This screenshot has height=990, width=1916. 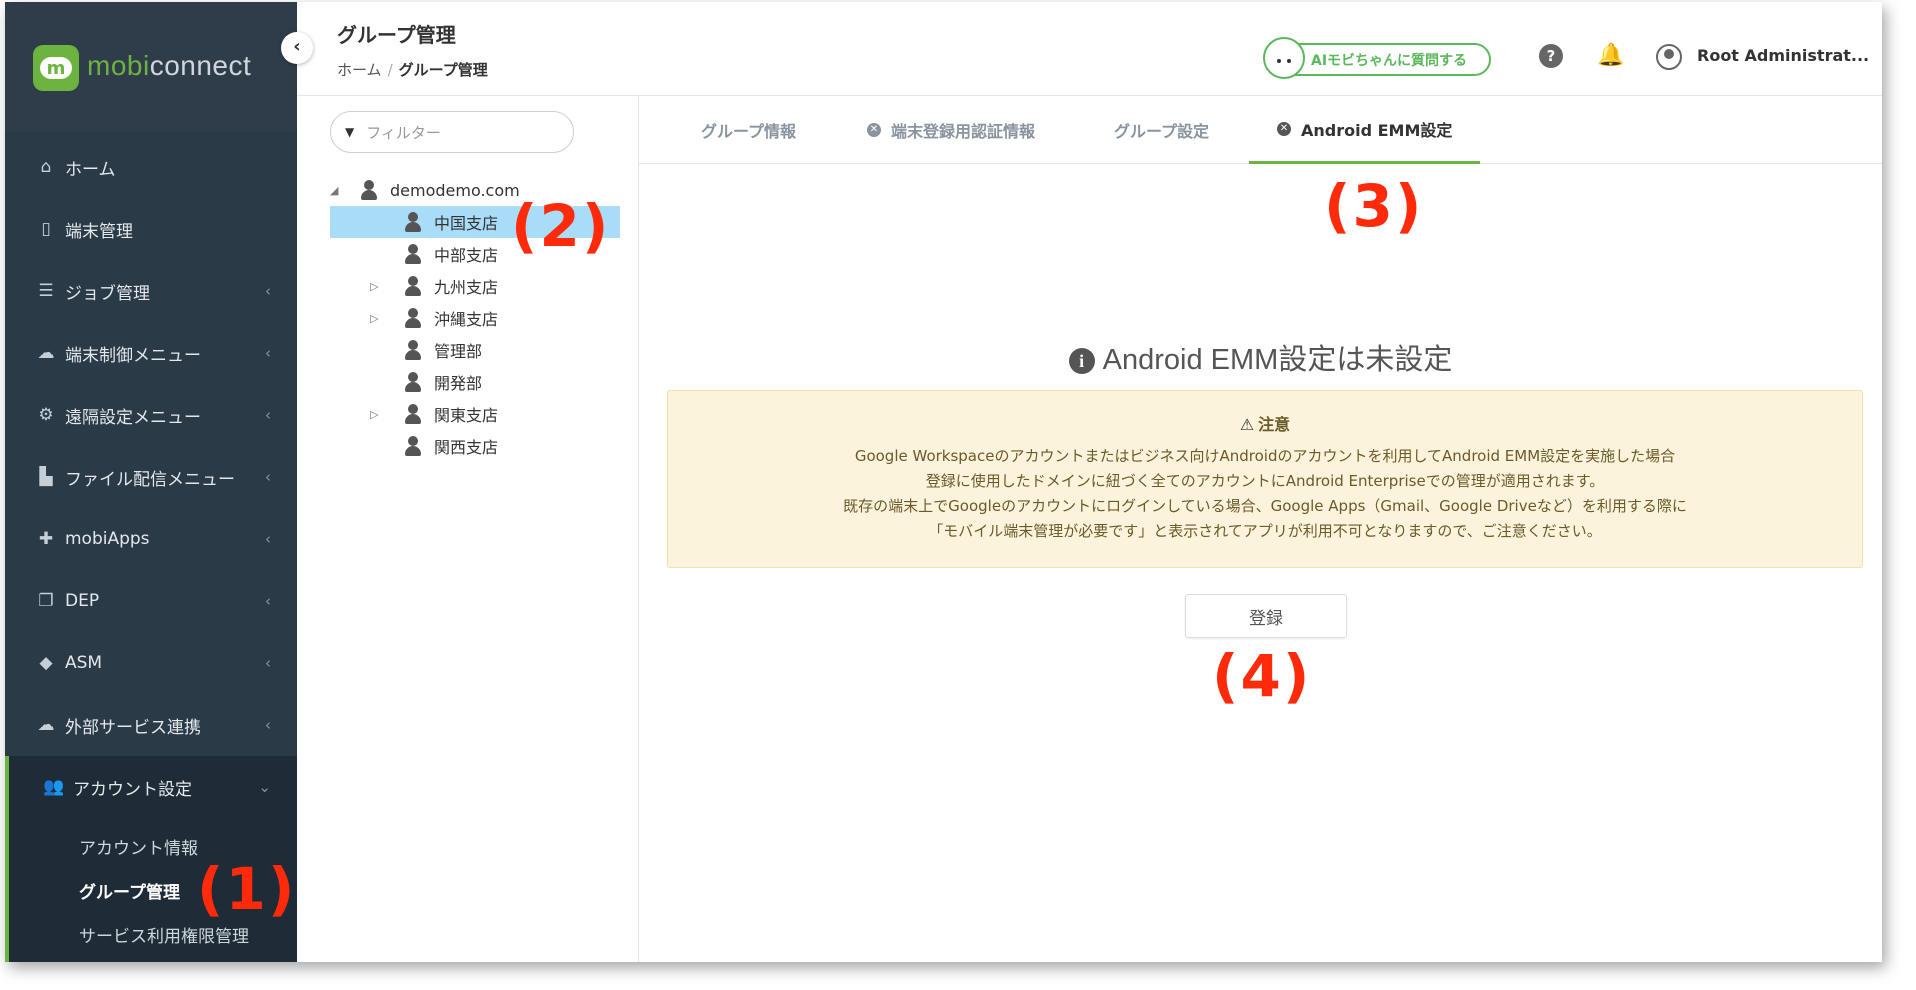 I want to click on tree-node-chubu: 中部支店, so click(x=414, y=254).